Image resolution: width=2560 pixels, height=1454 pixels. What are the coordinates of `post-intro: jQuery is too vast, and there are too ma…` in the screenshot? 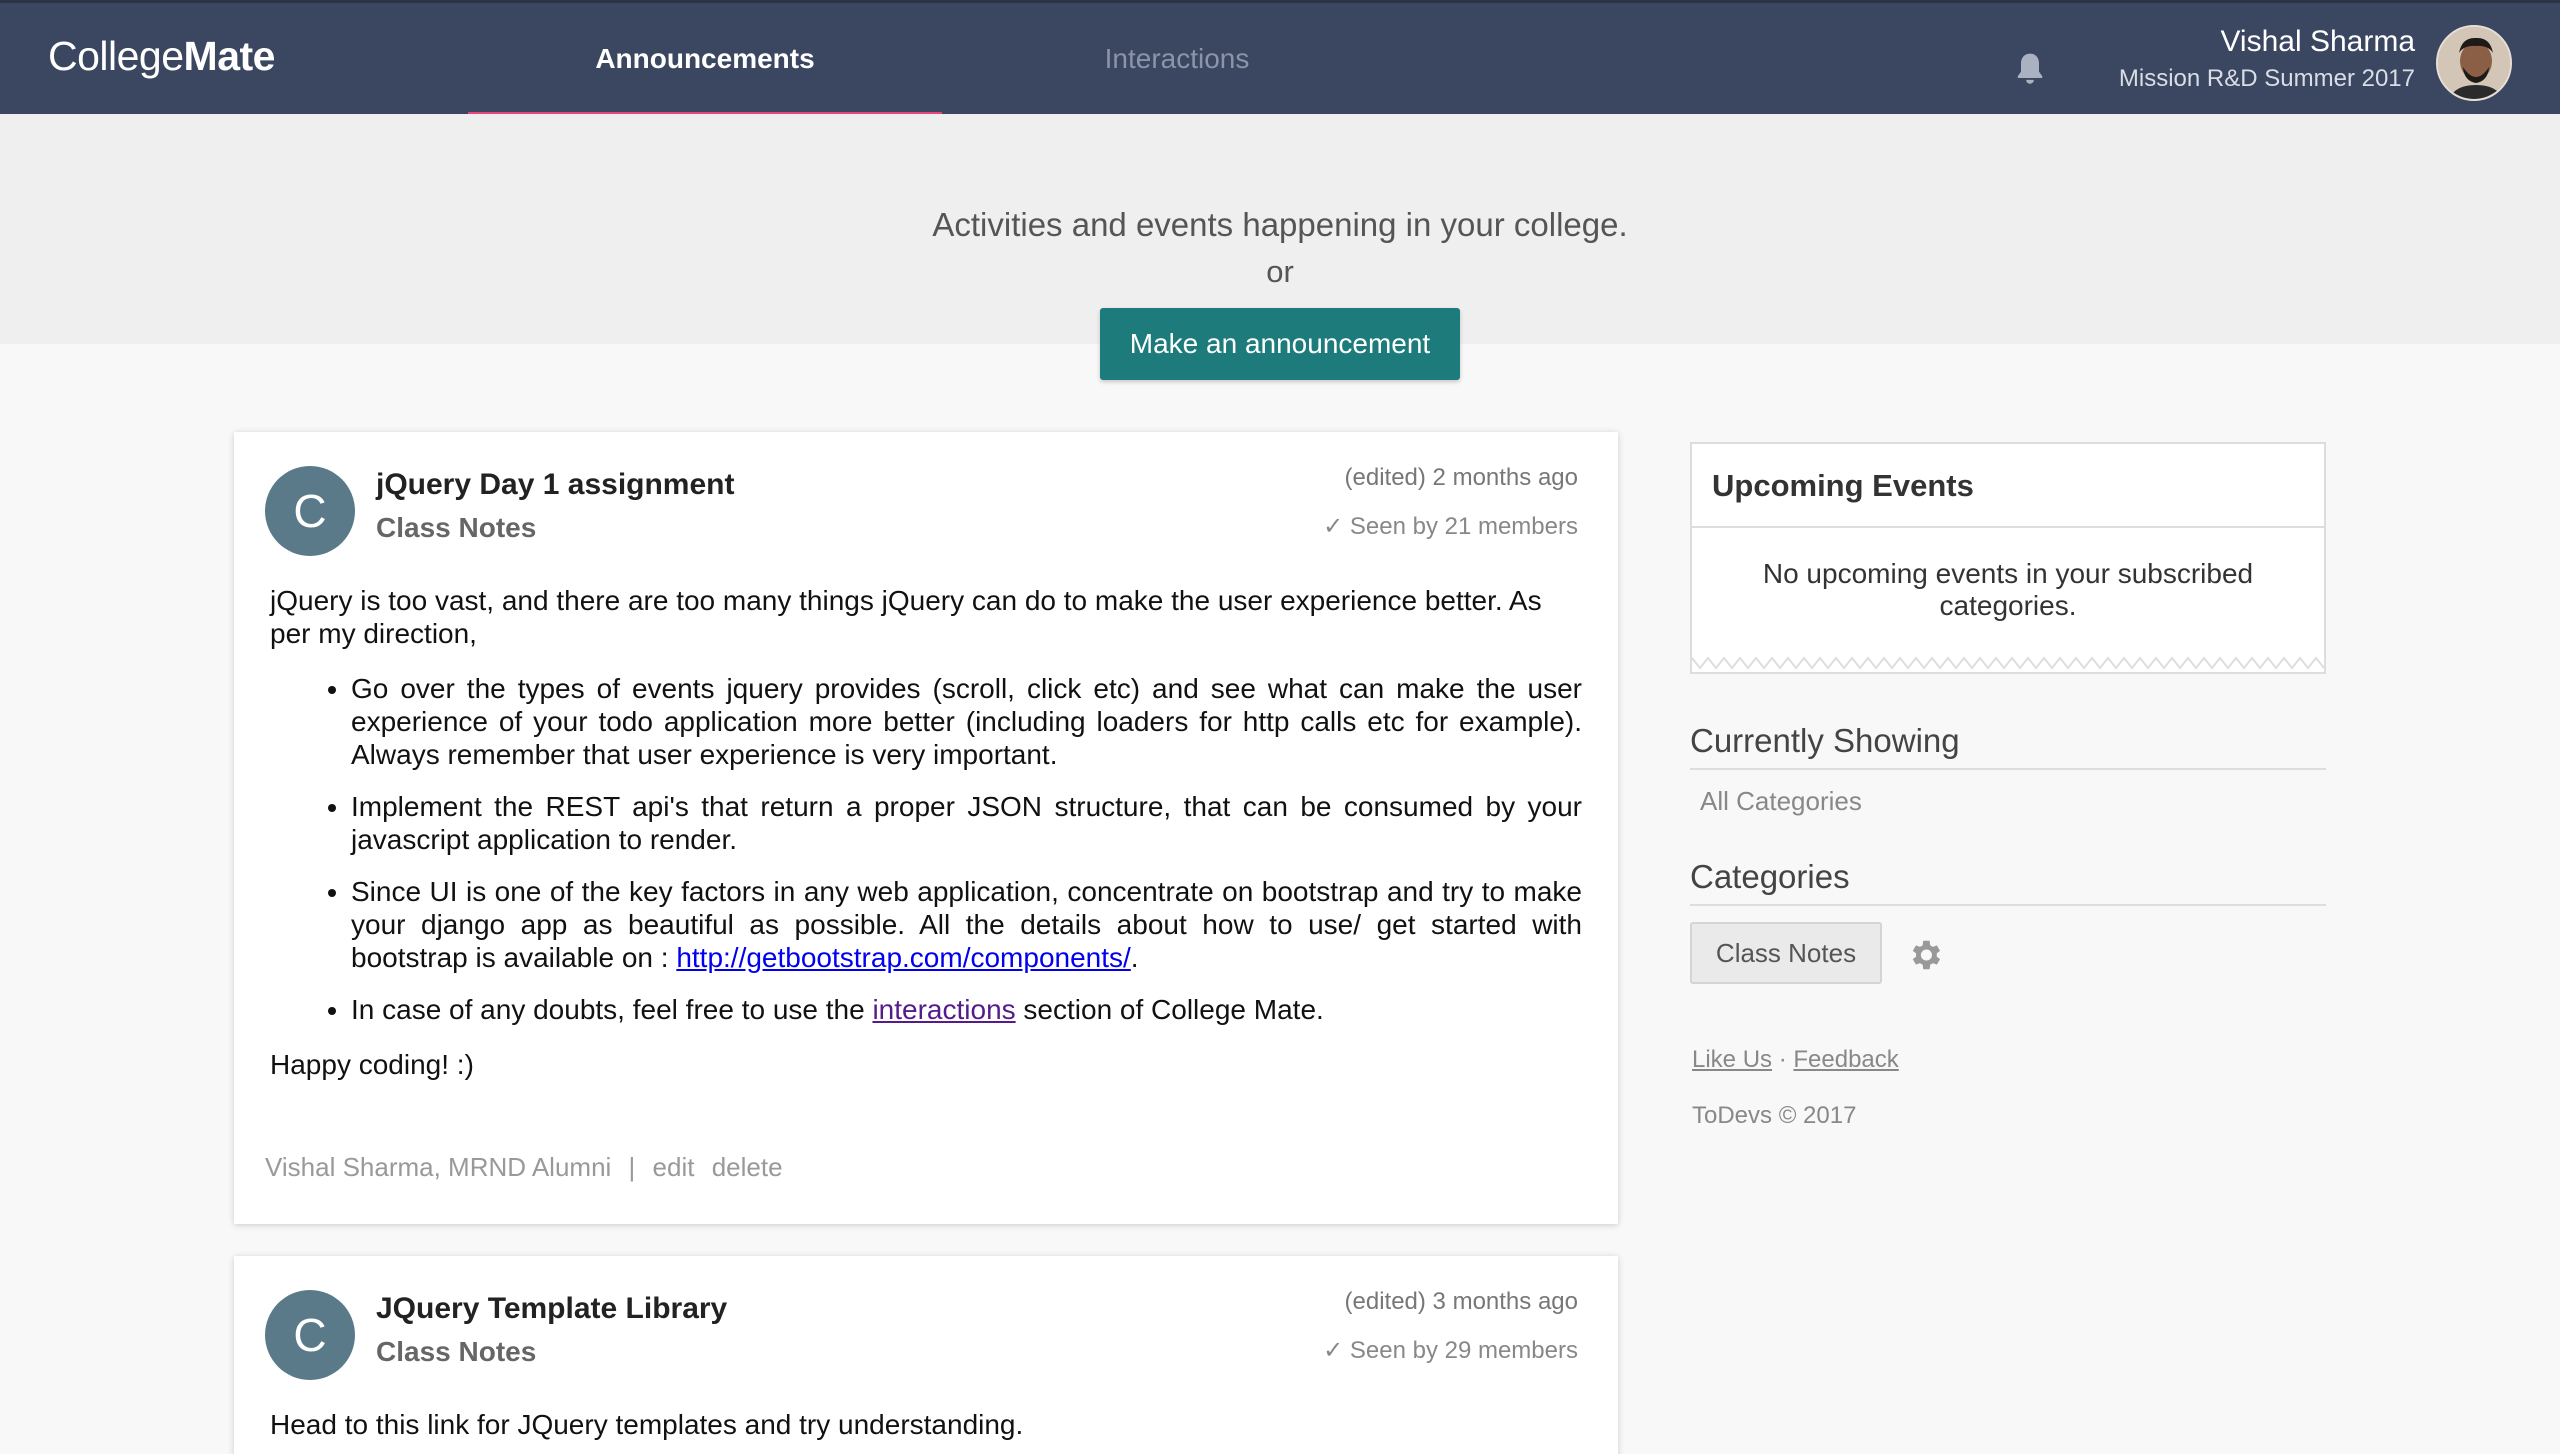 It's located at (906, 617).